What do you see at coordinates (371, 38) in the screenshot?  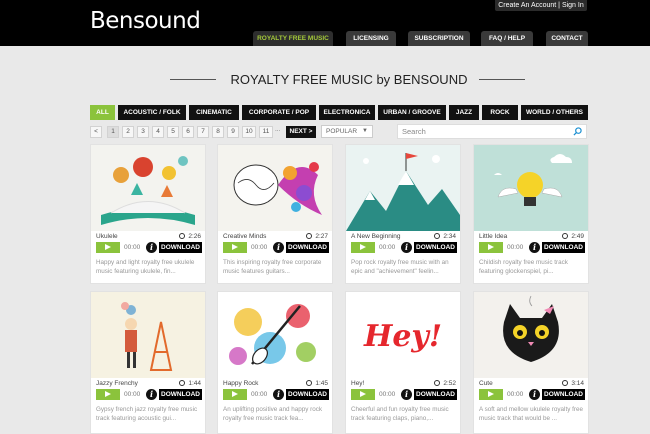 I see `nav-licensing: LICENSING` at bounding box center [371, 38].